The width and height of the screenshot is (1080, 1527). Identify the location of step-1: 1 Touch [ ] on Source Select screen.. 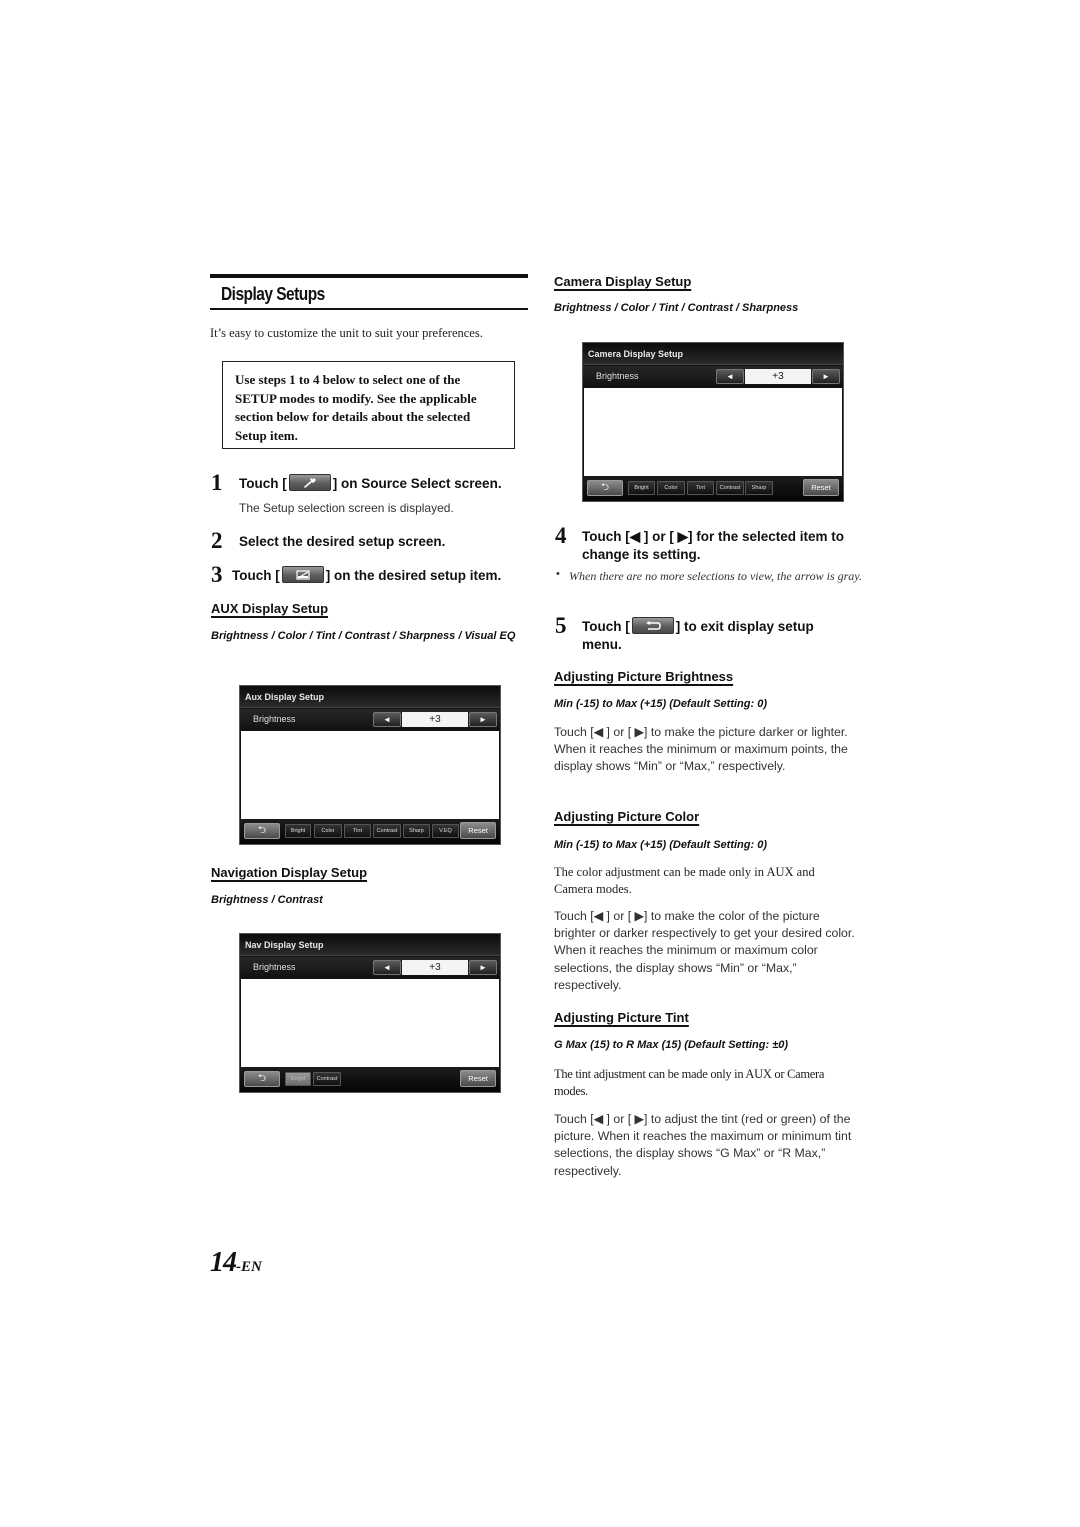
(356, 483).